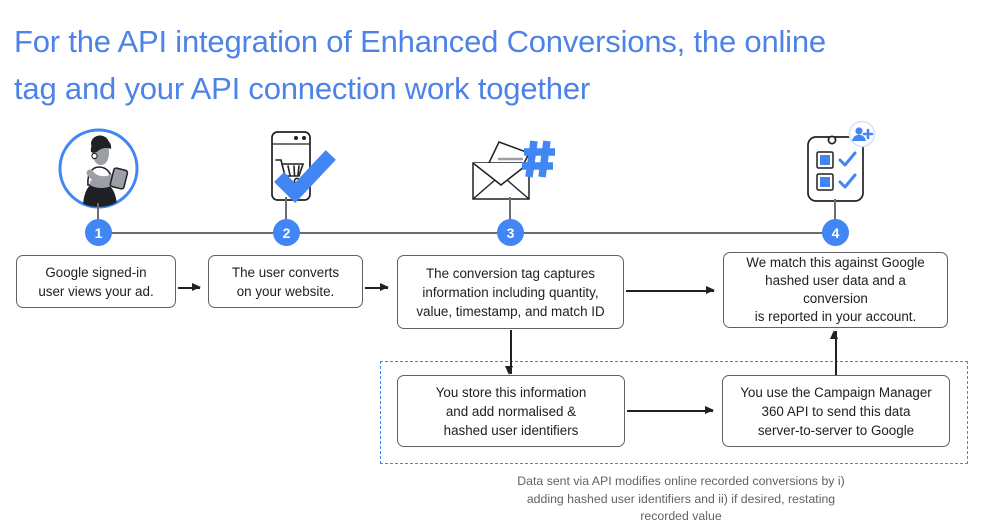  What do you see at coordinates (466, 233) in the screenshot?
I see `timeline-axis` at bounding box center [466, 233].